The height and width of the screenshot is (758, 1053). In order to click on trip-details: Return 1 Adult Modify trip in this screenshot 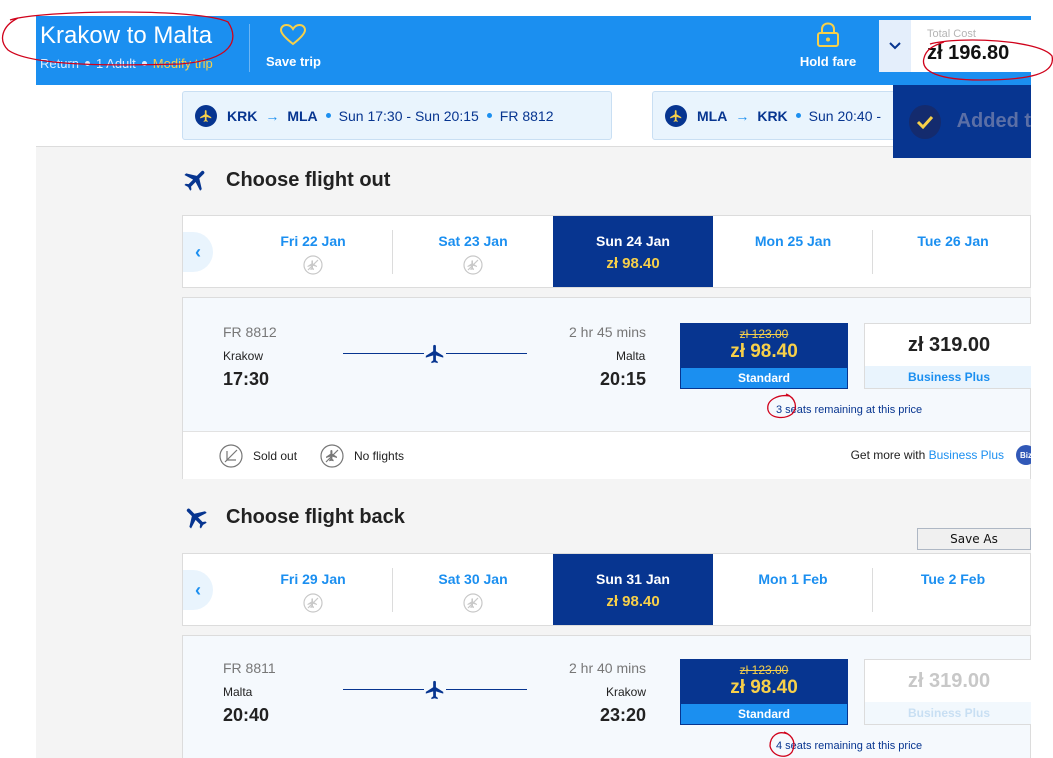, I will do `click(126, 63)`.